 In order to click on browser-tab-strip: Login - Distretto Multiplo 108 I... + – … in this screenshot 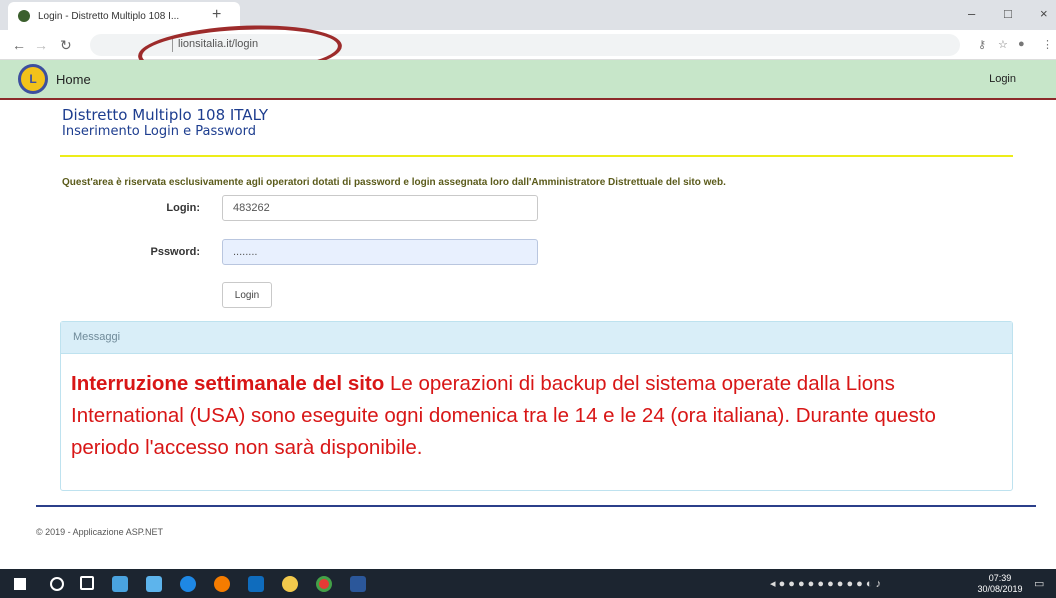, I will do `click(528, 15)`.